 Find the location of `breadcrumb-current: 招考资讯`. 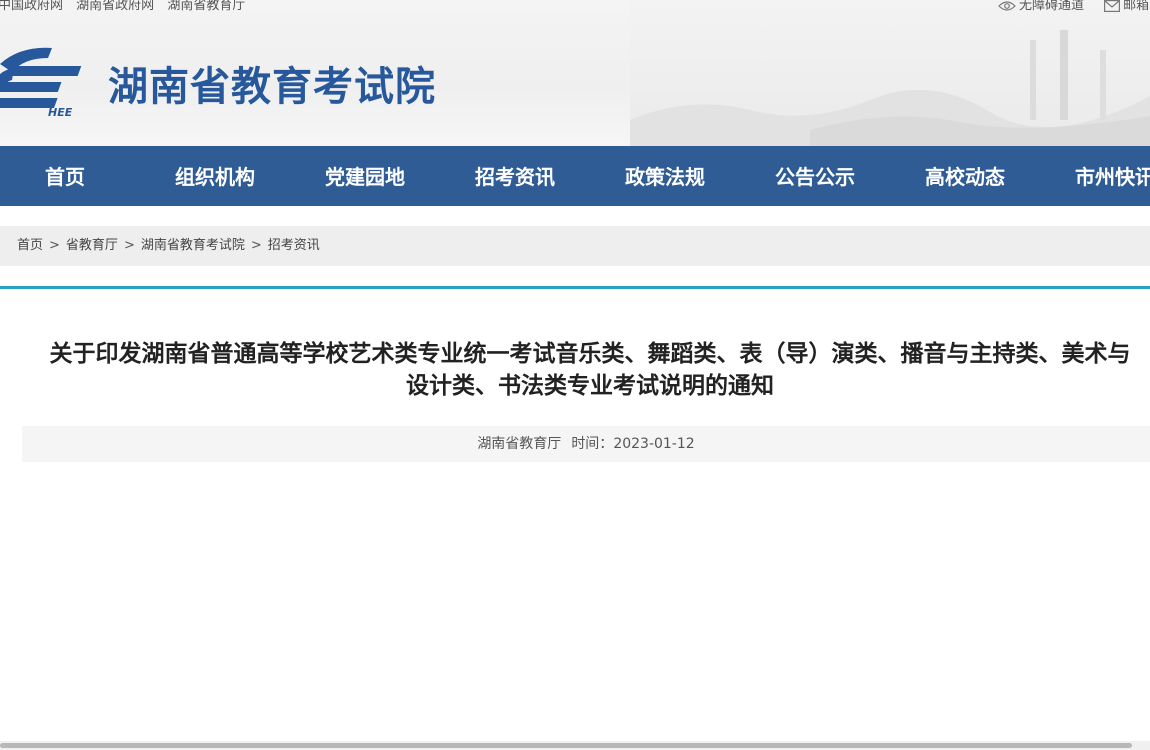

breadcrumb-current: 招考资讯 is located at coordinates (294, 245).